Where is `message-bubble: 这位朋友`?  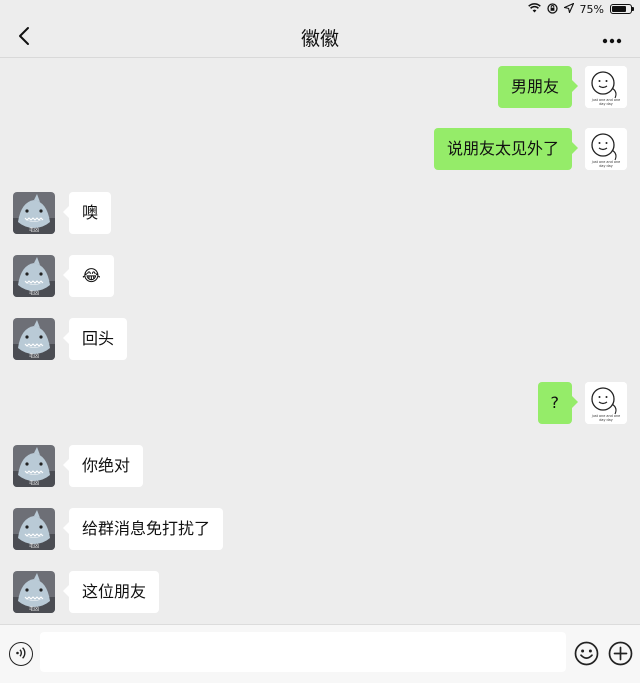
message-bubble: 这位朋友 is located at coordinates (111, 592).